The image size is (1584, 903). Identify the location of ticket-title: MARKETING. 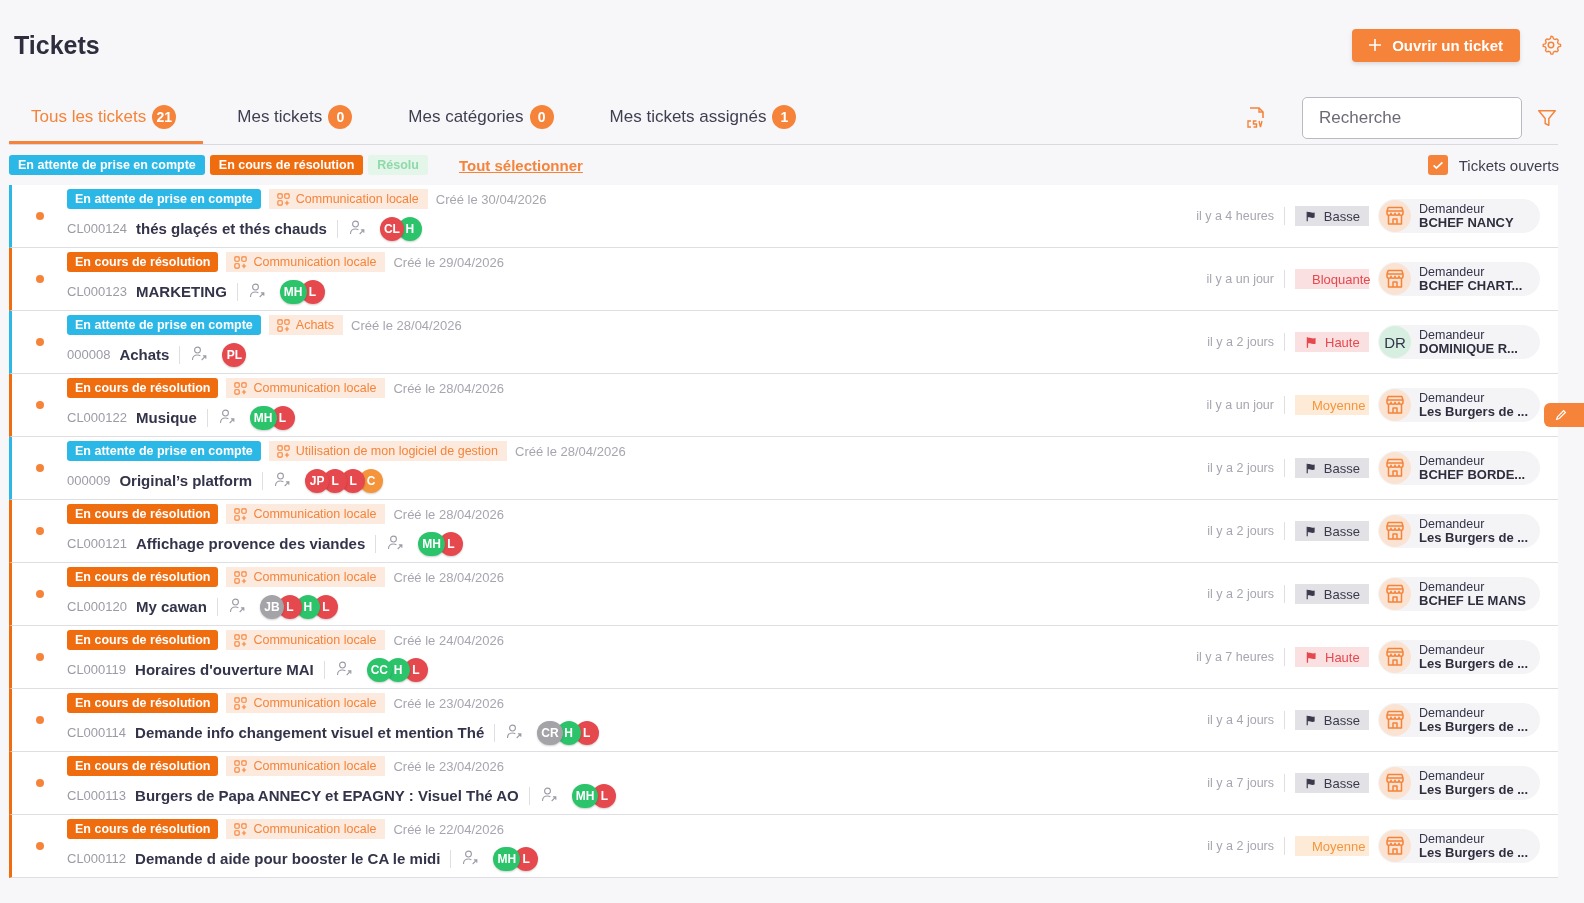
(181, 291).